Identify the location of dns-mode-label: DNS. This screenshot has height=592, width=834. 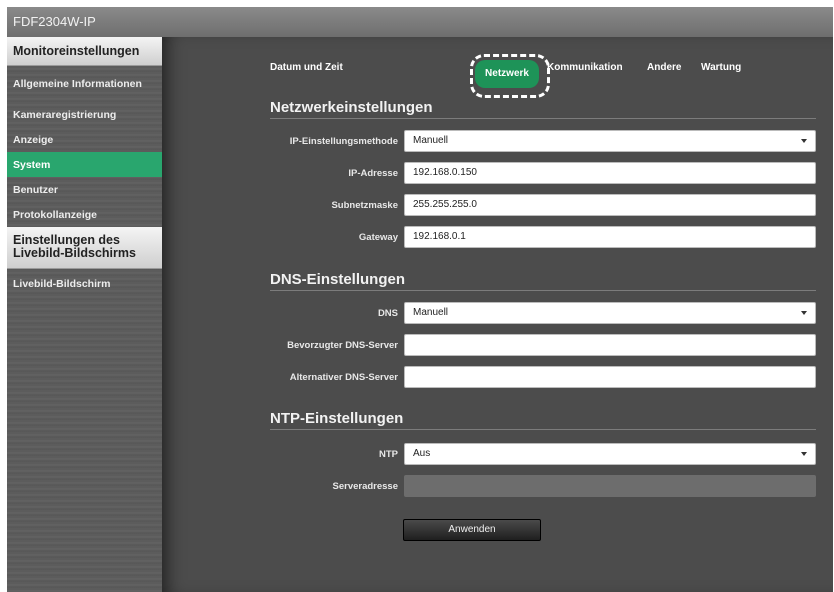
(387, 313).